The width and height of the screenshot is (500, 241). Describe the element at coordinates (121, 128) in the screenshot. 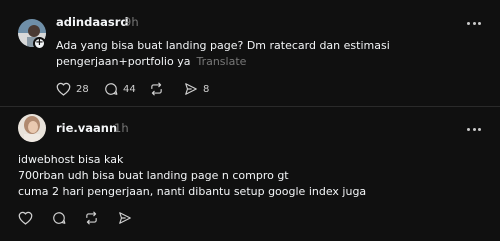

I see `post-time: 1h` at that location.